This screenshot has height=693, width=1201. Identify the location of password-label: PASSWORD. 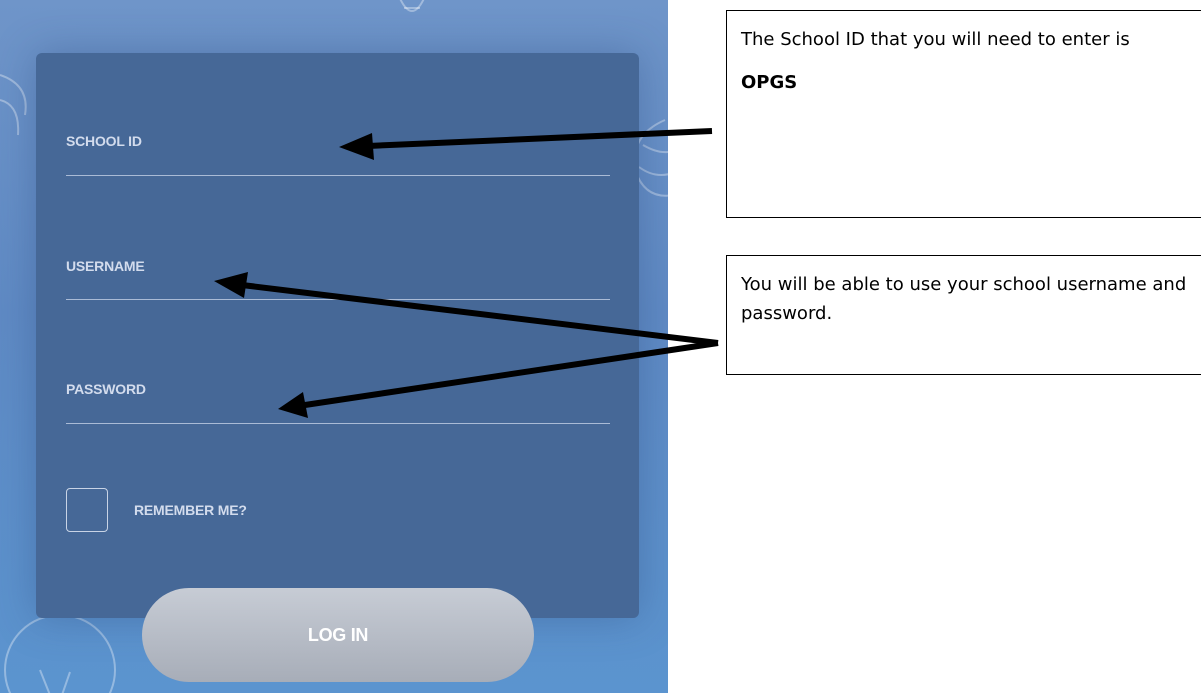
(106, 389).